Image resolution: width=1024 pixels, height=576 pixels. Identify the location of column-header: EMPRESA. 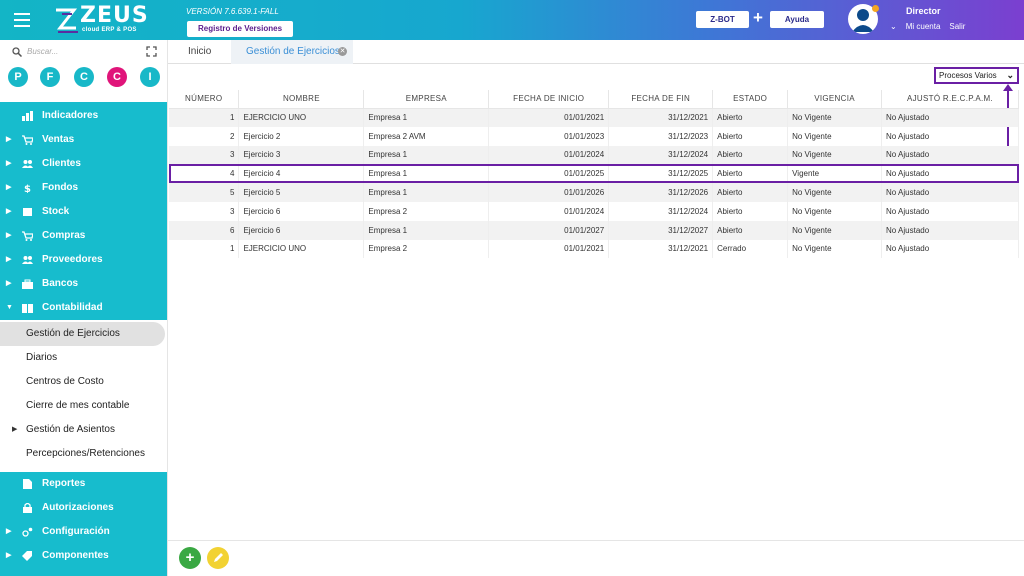
(426, 99).